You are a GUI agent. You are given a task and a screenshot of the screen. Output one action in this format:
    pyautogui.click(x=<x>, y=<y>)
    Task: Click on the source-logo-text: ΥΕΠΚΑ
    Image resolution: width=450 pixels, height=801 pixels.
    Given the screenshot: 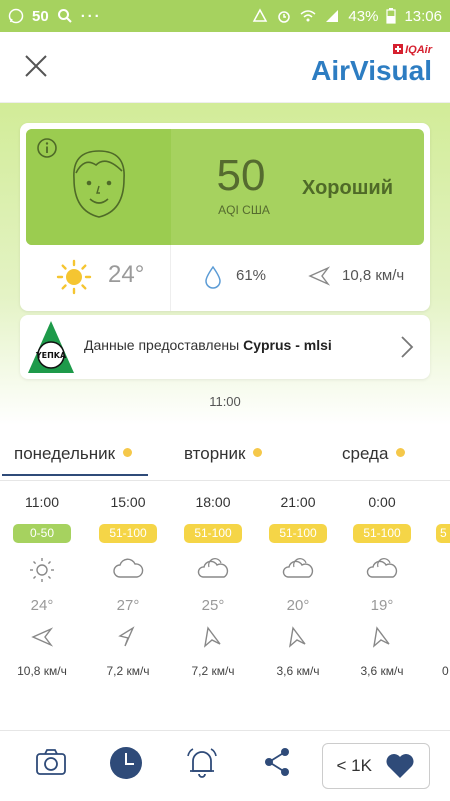 What is the action you would take?
    pyautogui.click(x=51, y=355)
    